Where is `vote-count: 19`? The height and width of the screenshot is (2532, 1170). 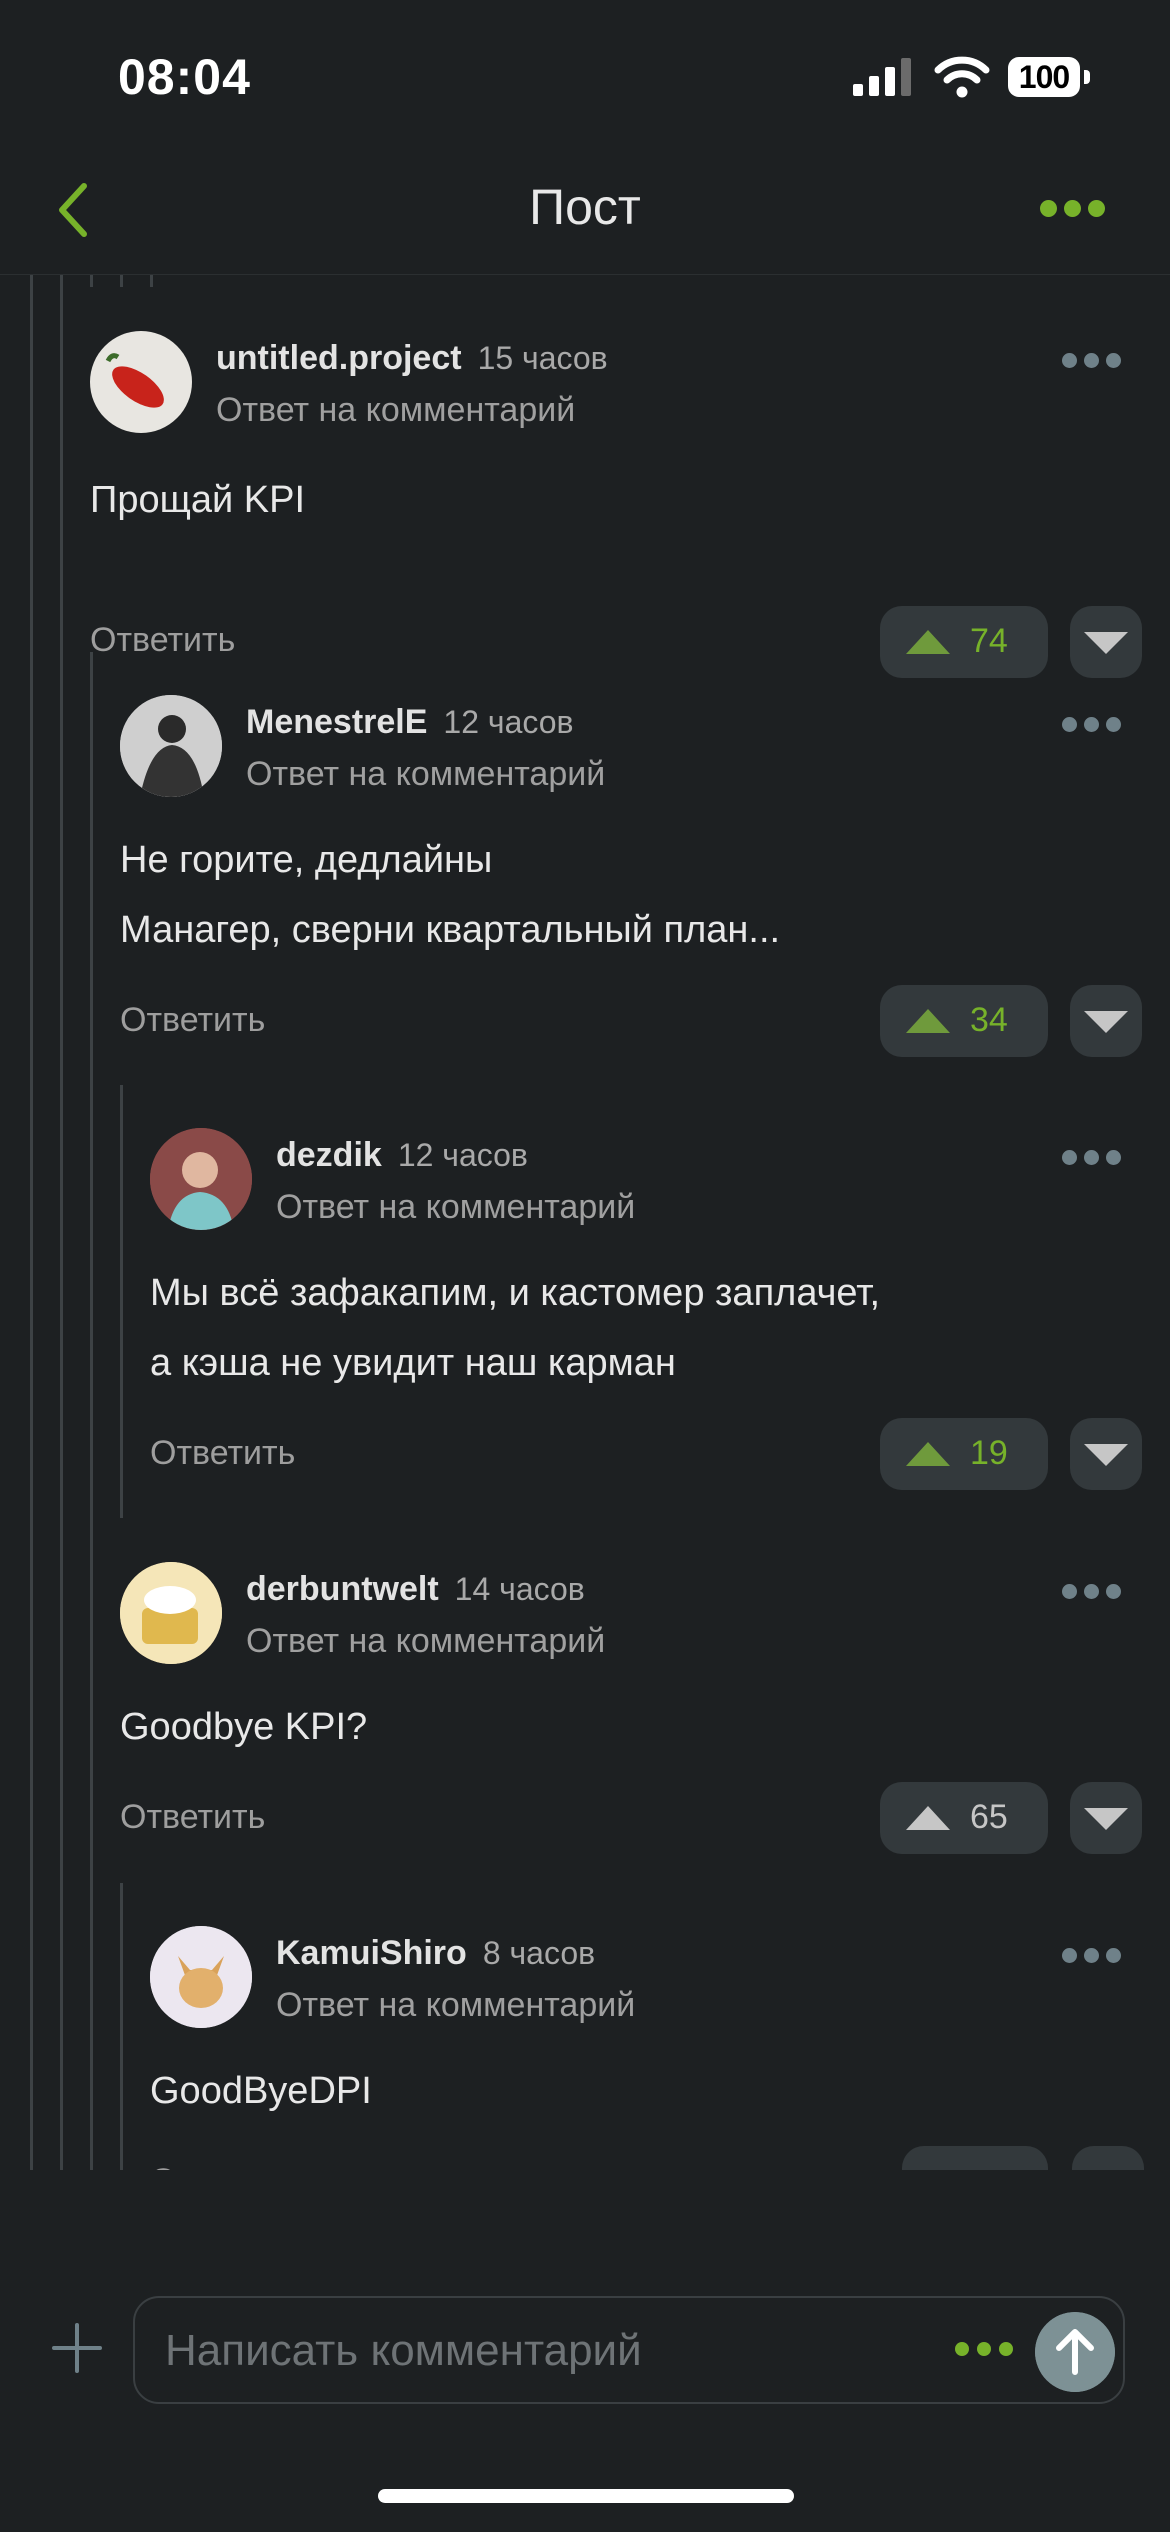 vote-count: 19 is located at coordinates (989, 1453).